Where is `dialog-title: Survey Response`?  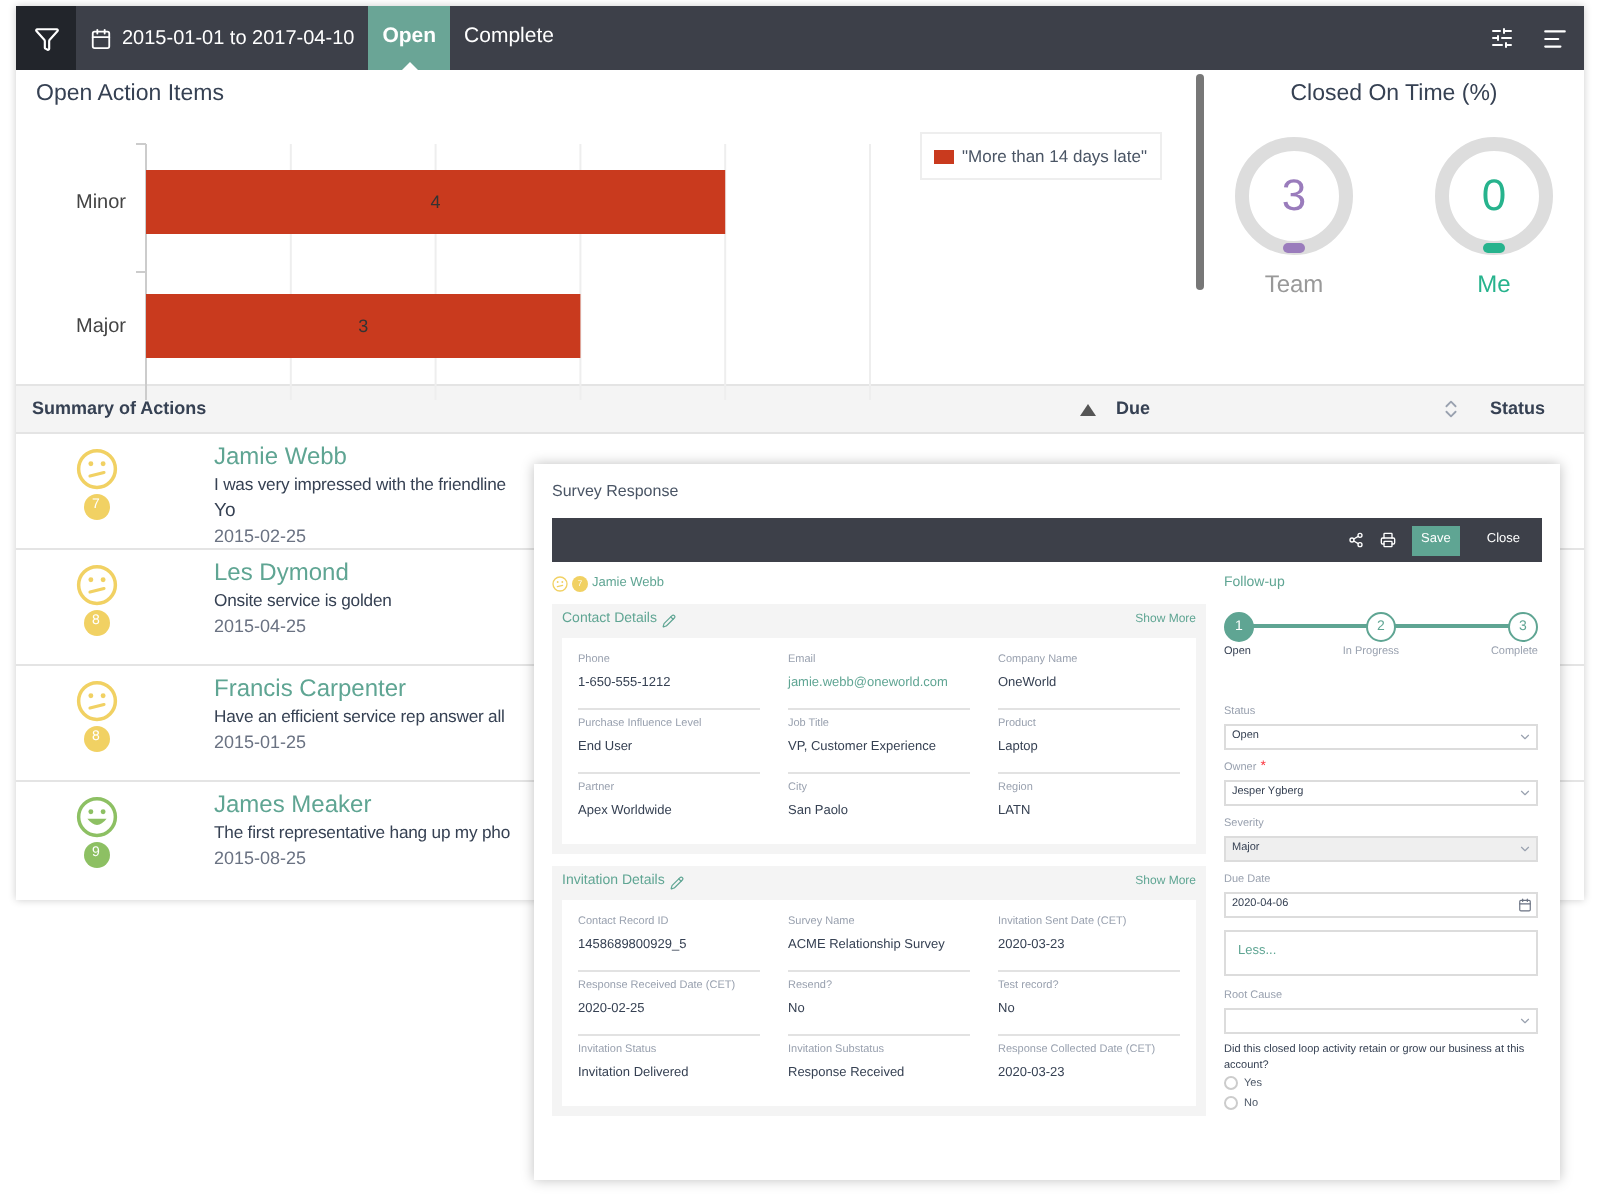
dialog-title: Survey Response is located at coordinates (616, 492).